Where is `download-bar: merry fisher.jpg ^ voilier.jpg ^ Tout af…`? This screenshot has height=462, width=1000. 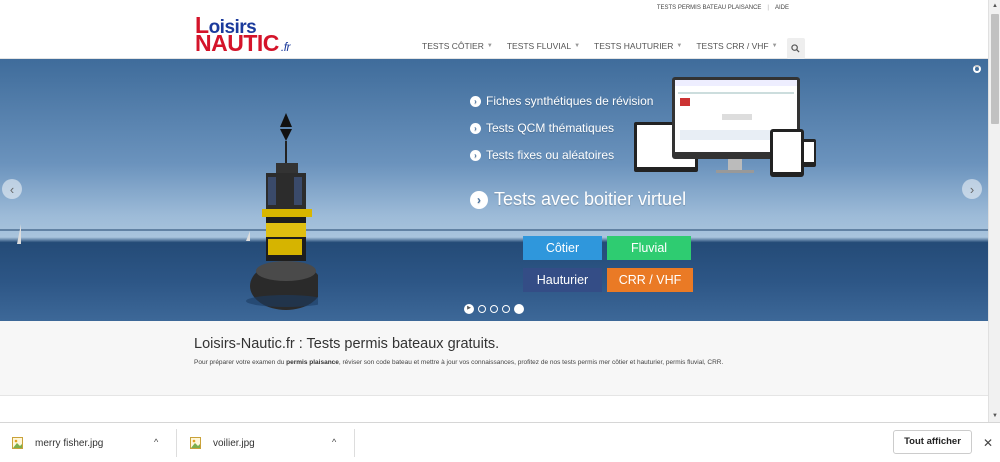
download-bar: merry fisher.jpg ^ voilier.jpg ^ Tout af… is located at coordinates (500, 442).